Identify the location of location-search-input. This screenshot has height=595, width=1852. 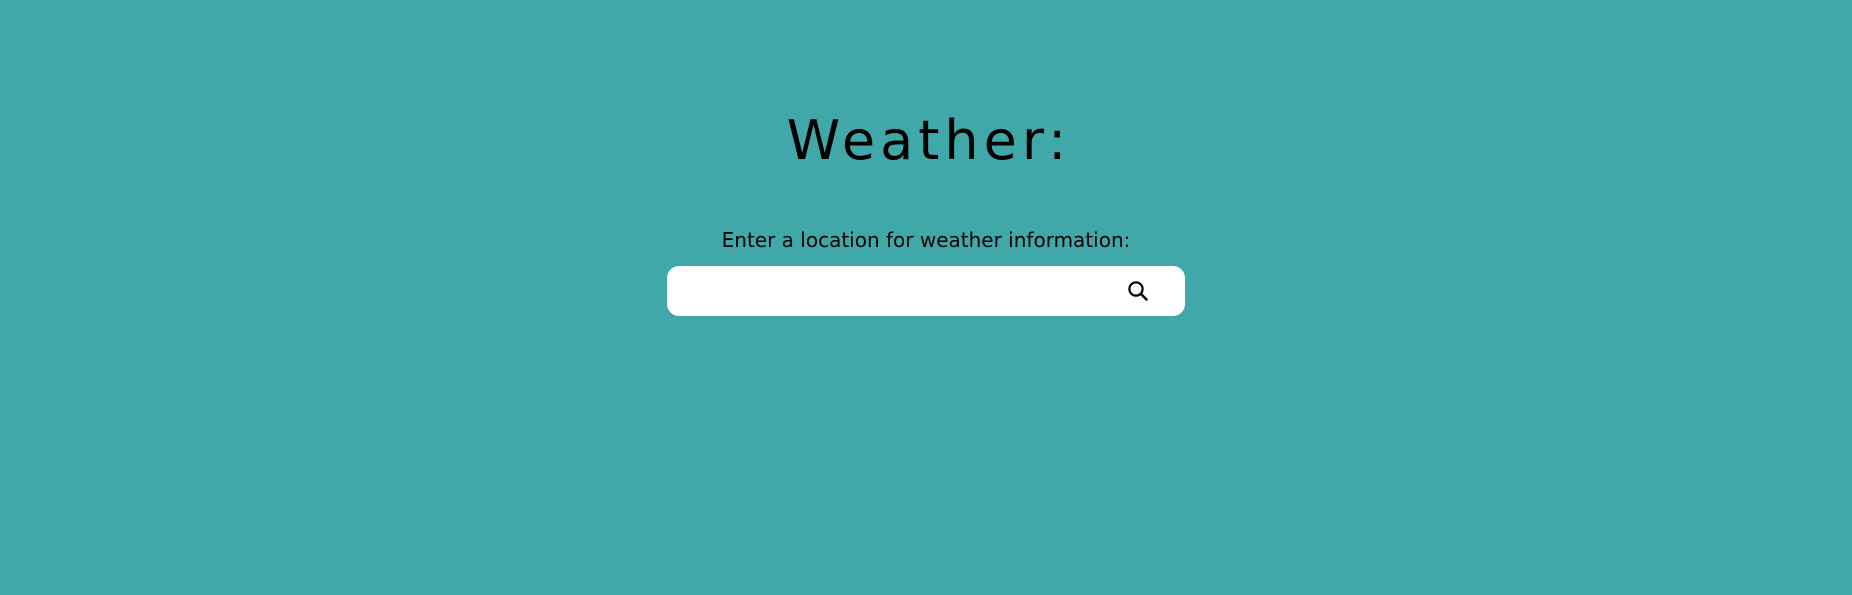
(891, 291).